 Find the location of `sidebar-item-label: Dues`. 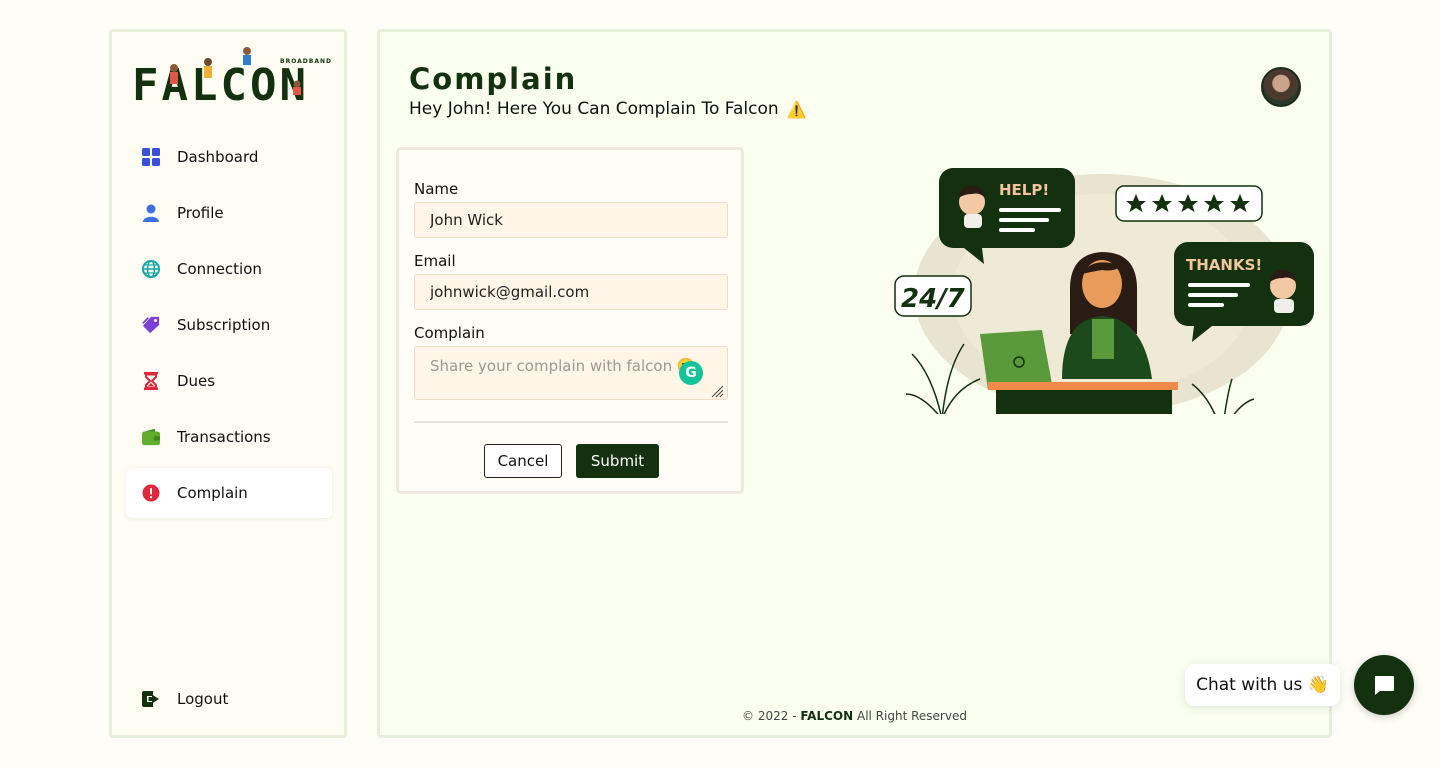

sidebar-item-label: Dues is located at coordinates (196, 381).